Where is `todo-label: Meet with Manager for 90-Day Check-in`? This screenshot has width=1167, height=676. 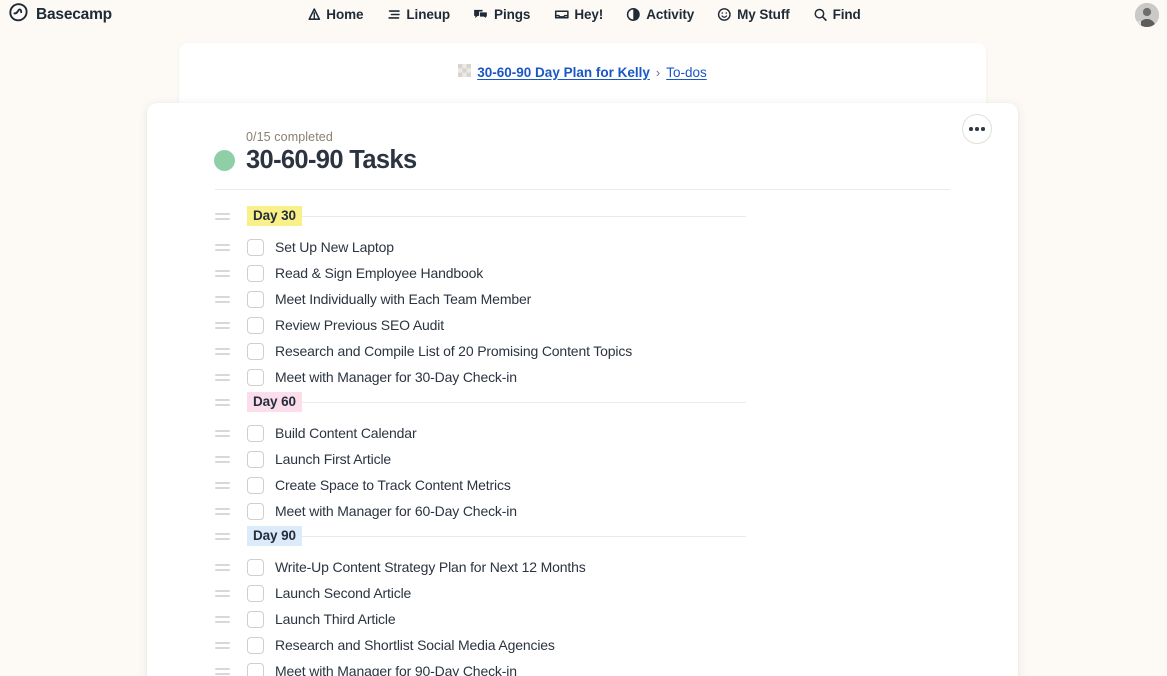
todo-label: Meet with Manager for 90-Day Check-in is located at coordinates (396, 669).